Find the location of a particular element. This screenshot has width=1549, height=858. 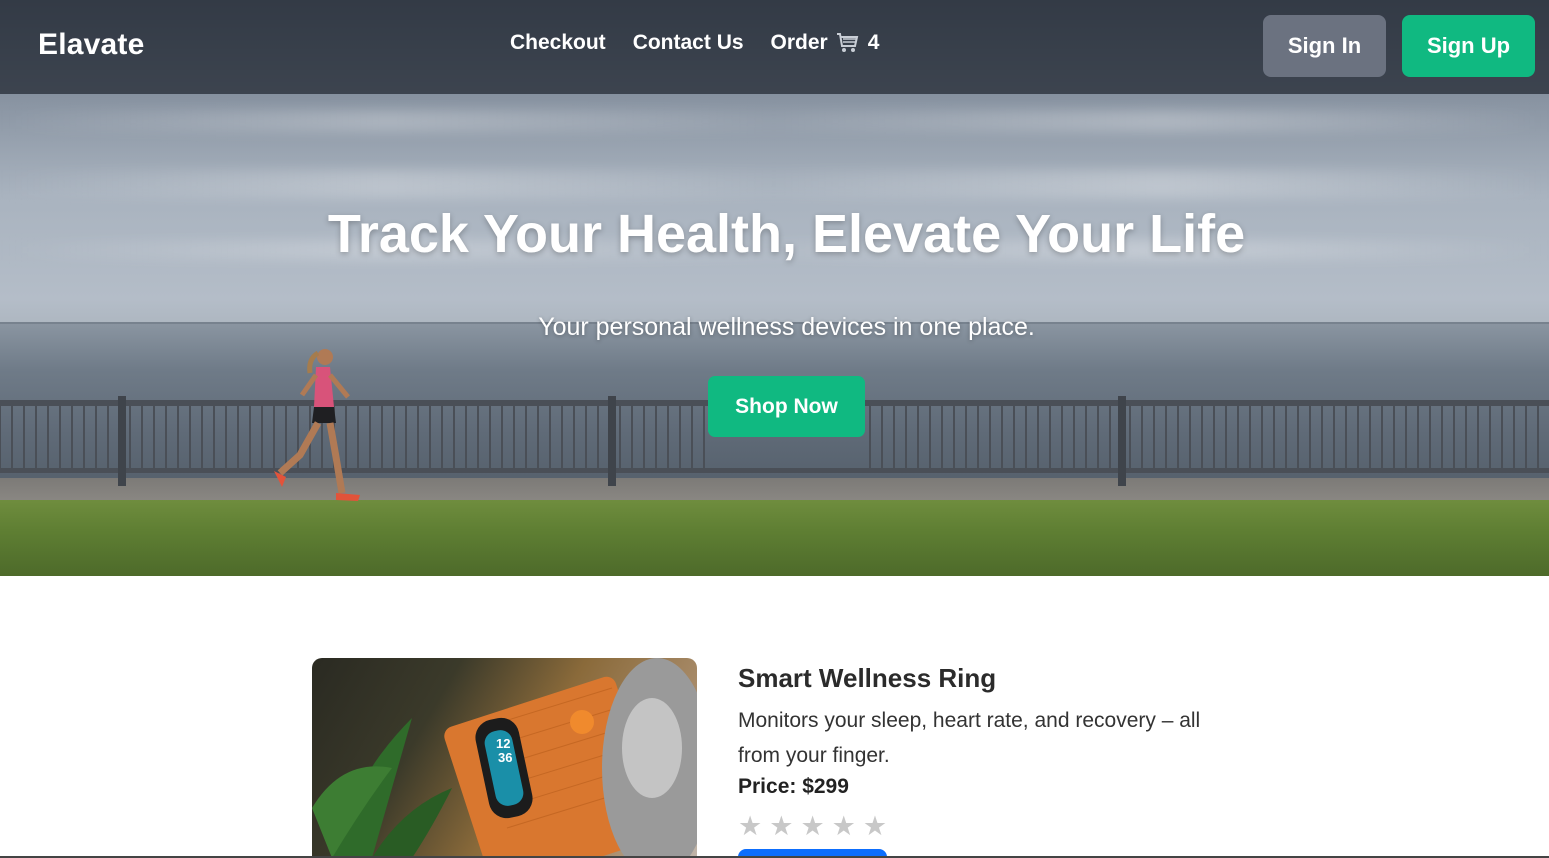

product-image: 12 36 is located at coordinates (504, 758).